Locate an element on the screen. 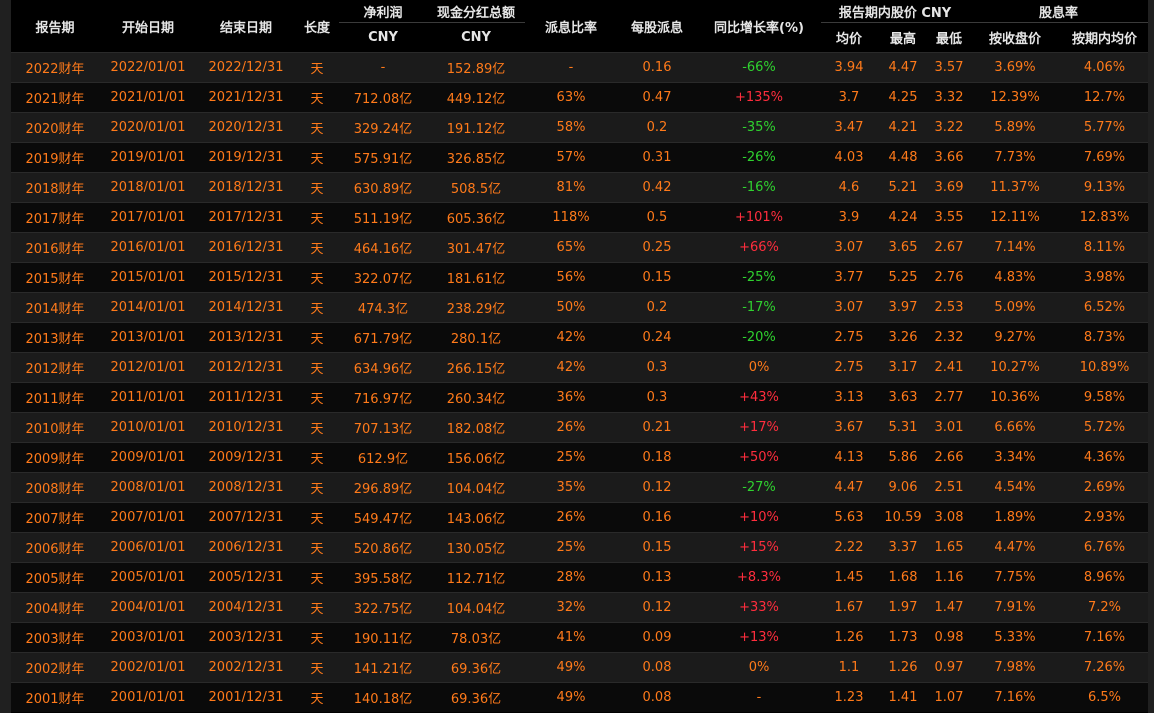 The image size is (1154, 713). cell-yield-avg: 8.96% is located at coordinates (1105, 577).